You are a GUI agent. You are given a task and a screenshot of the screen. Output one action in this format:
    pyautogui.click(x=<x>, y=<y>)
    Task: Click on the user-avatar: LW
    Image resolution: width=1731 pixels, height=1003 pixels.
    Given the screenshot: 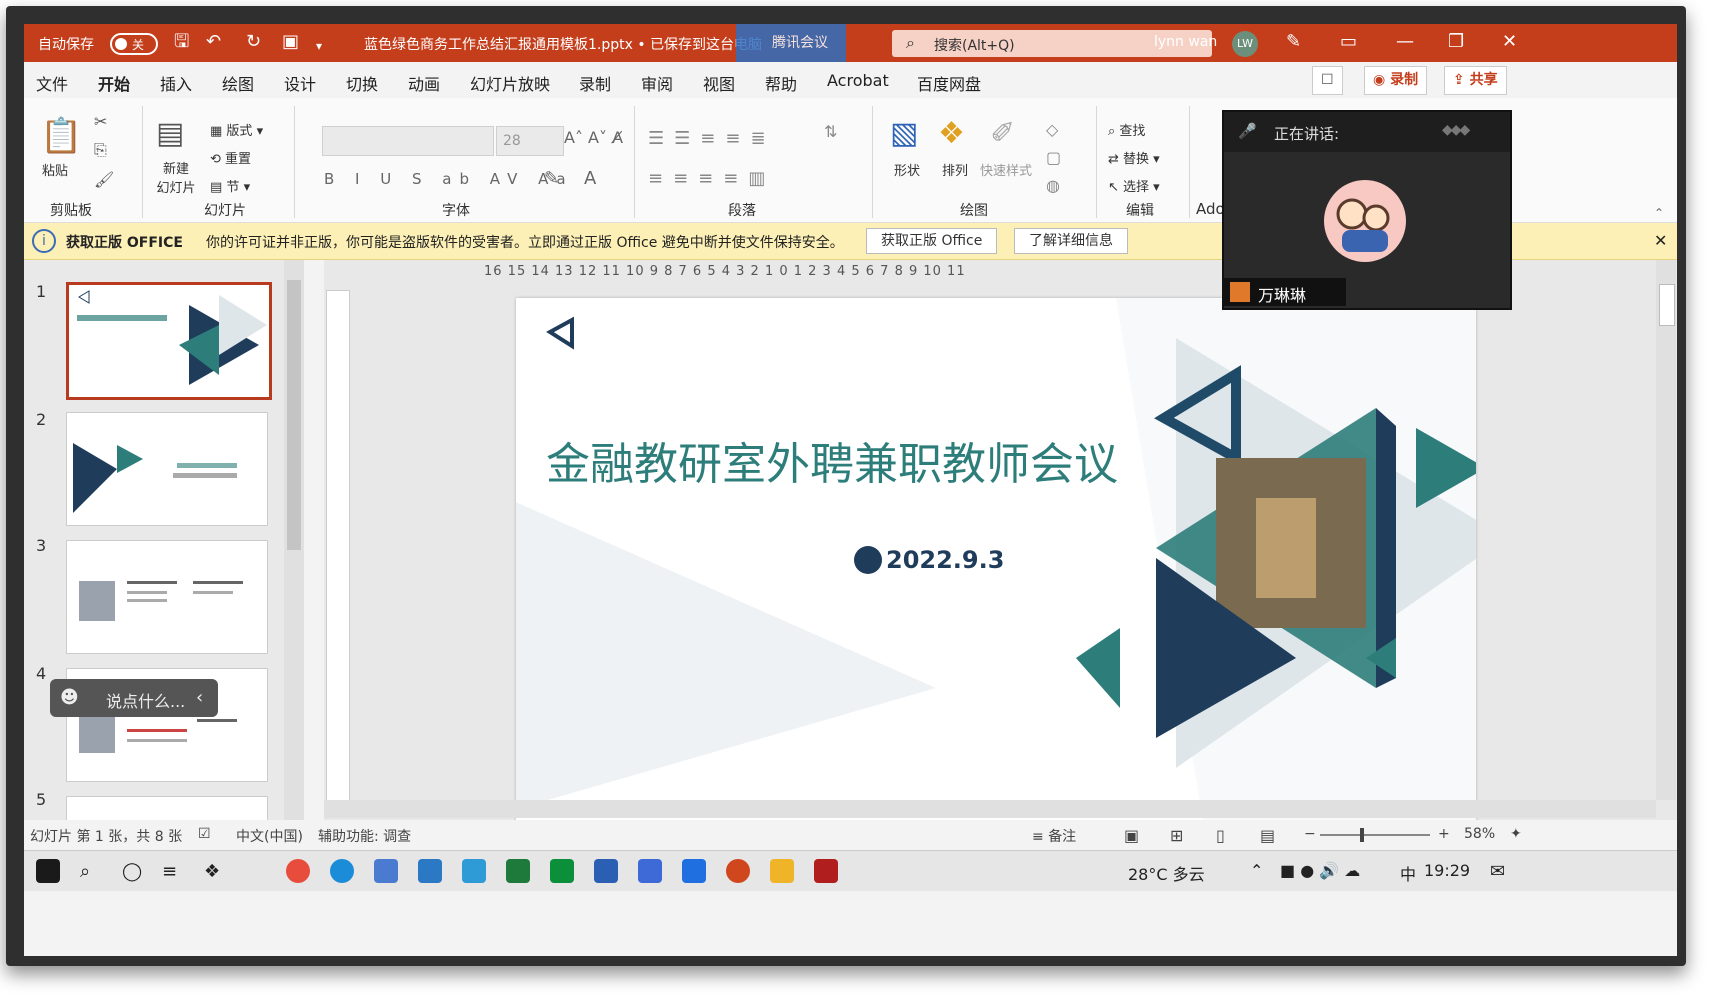 What is the action you would take?
    pyautogui.click(x=1245, y=44)
    